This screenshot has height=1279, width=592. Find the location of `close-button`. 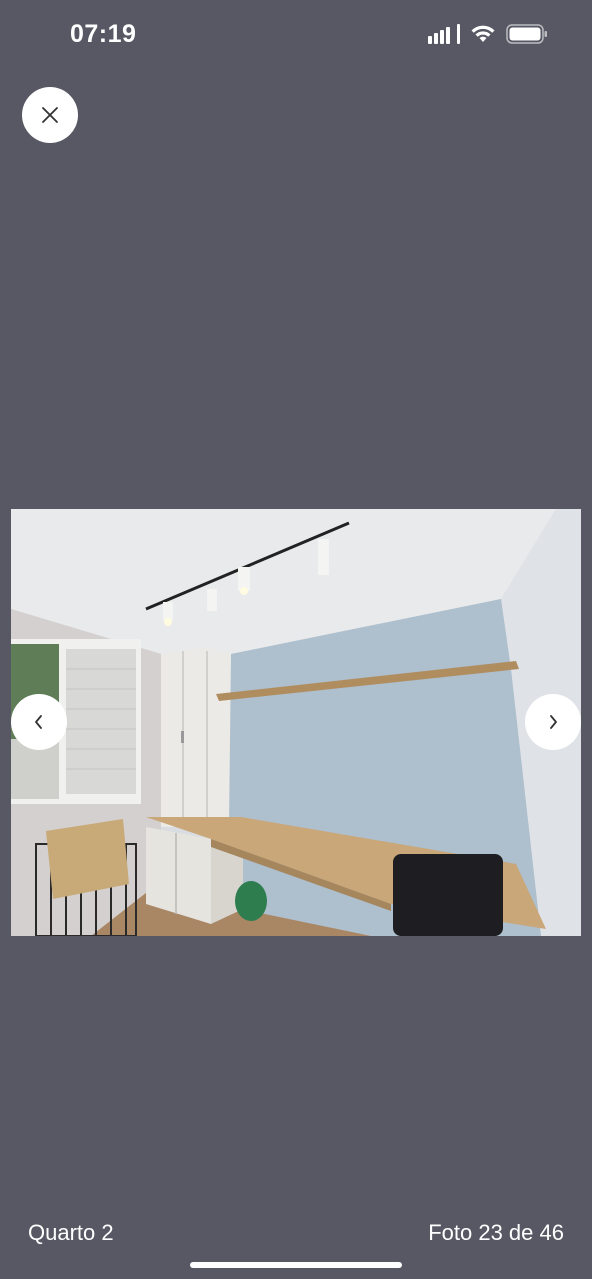

close-button is located at coordinates (50, 115).